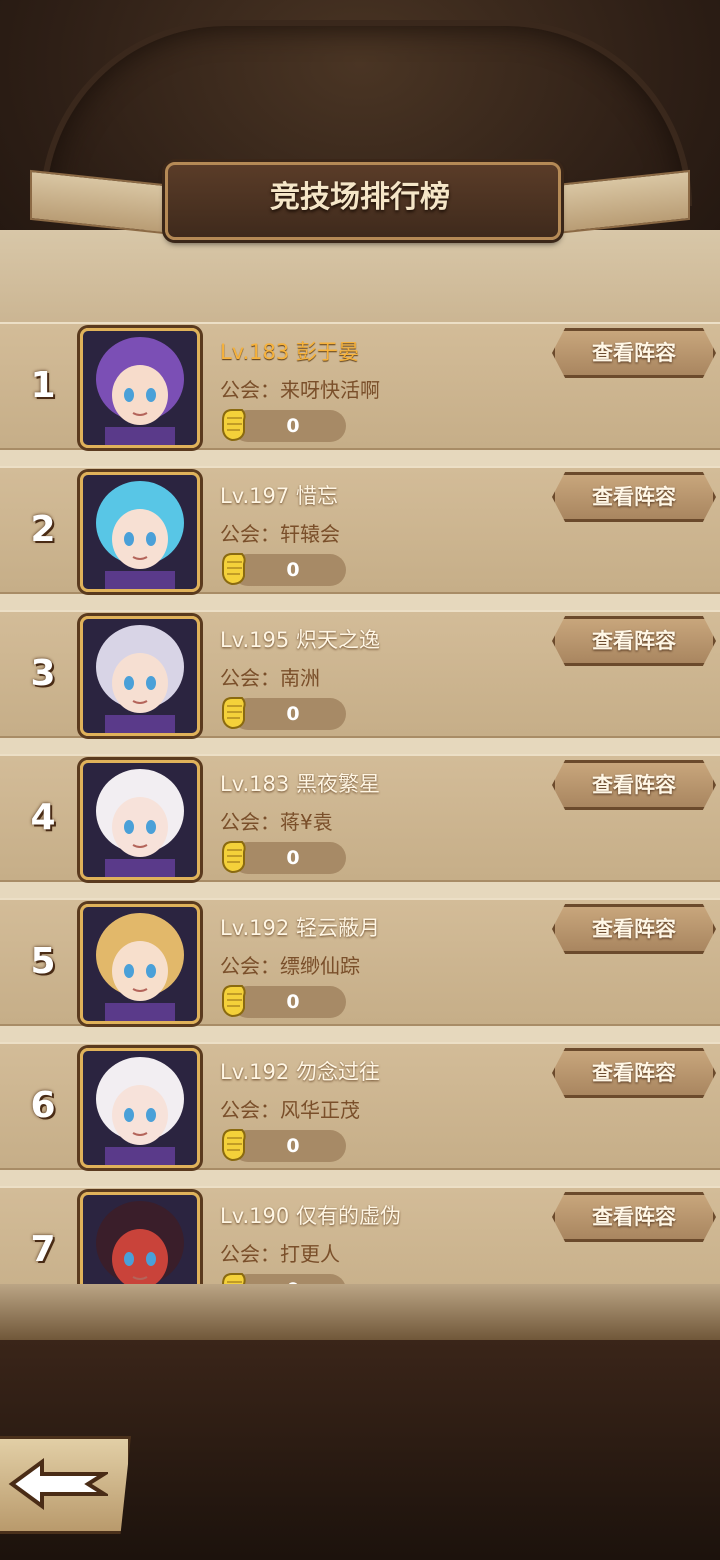 The width and height of the screenshot is (720, 1560). I want to click on player-name: 彭于晏, so click(327, 352).